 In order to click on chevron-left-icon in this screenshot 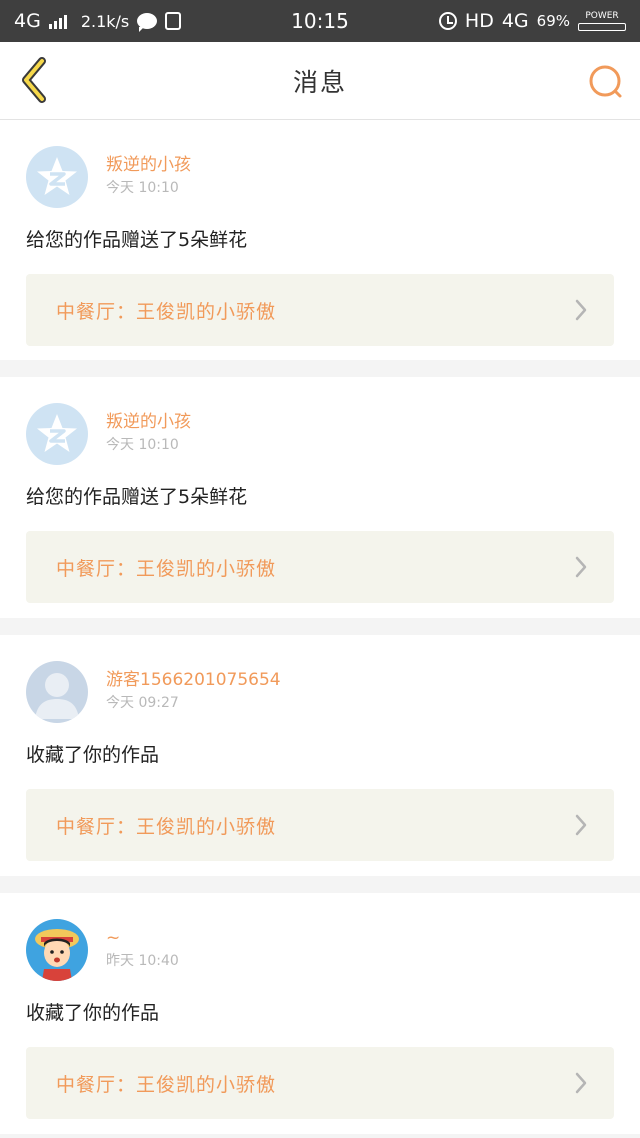, I will do `click(34, 80)`.